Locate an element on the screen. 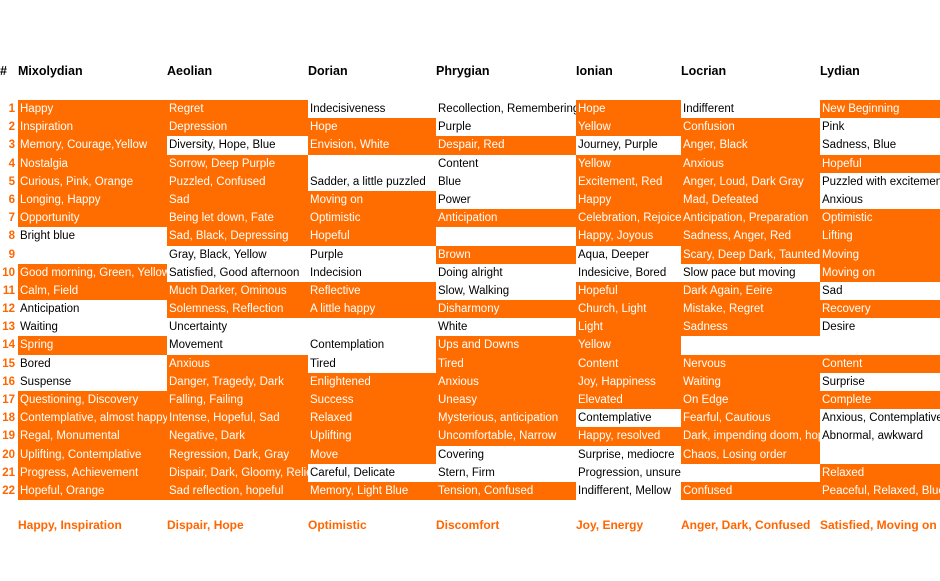 The width and height of the screenshot is (940, 581). cell-phrygian-18: Mysterious, anticipation is located at coordinates (506, 418).